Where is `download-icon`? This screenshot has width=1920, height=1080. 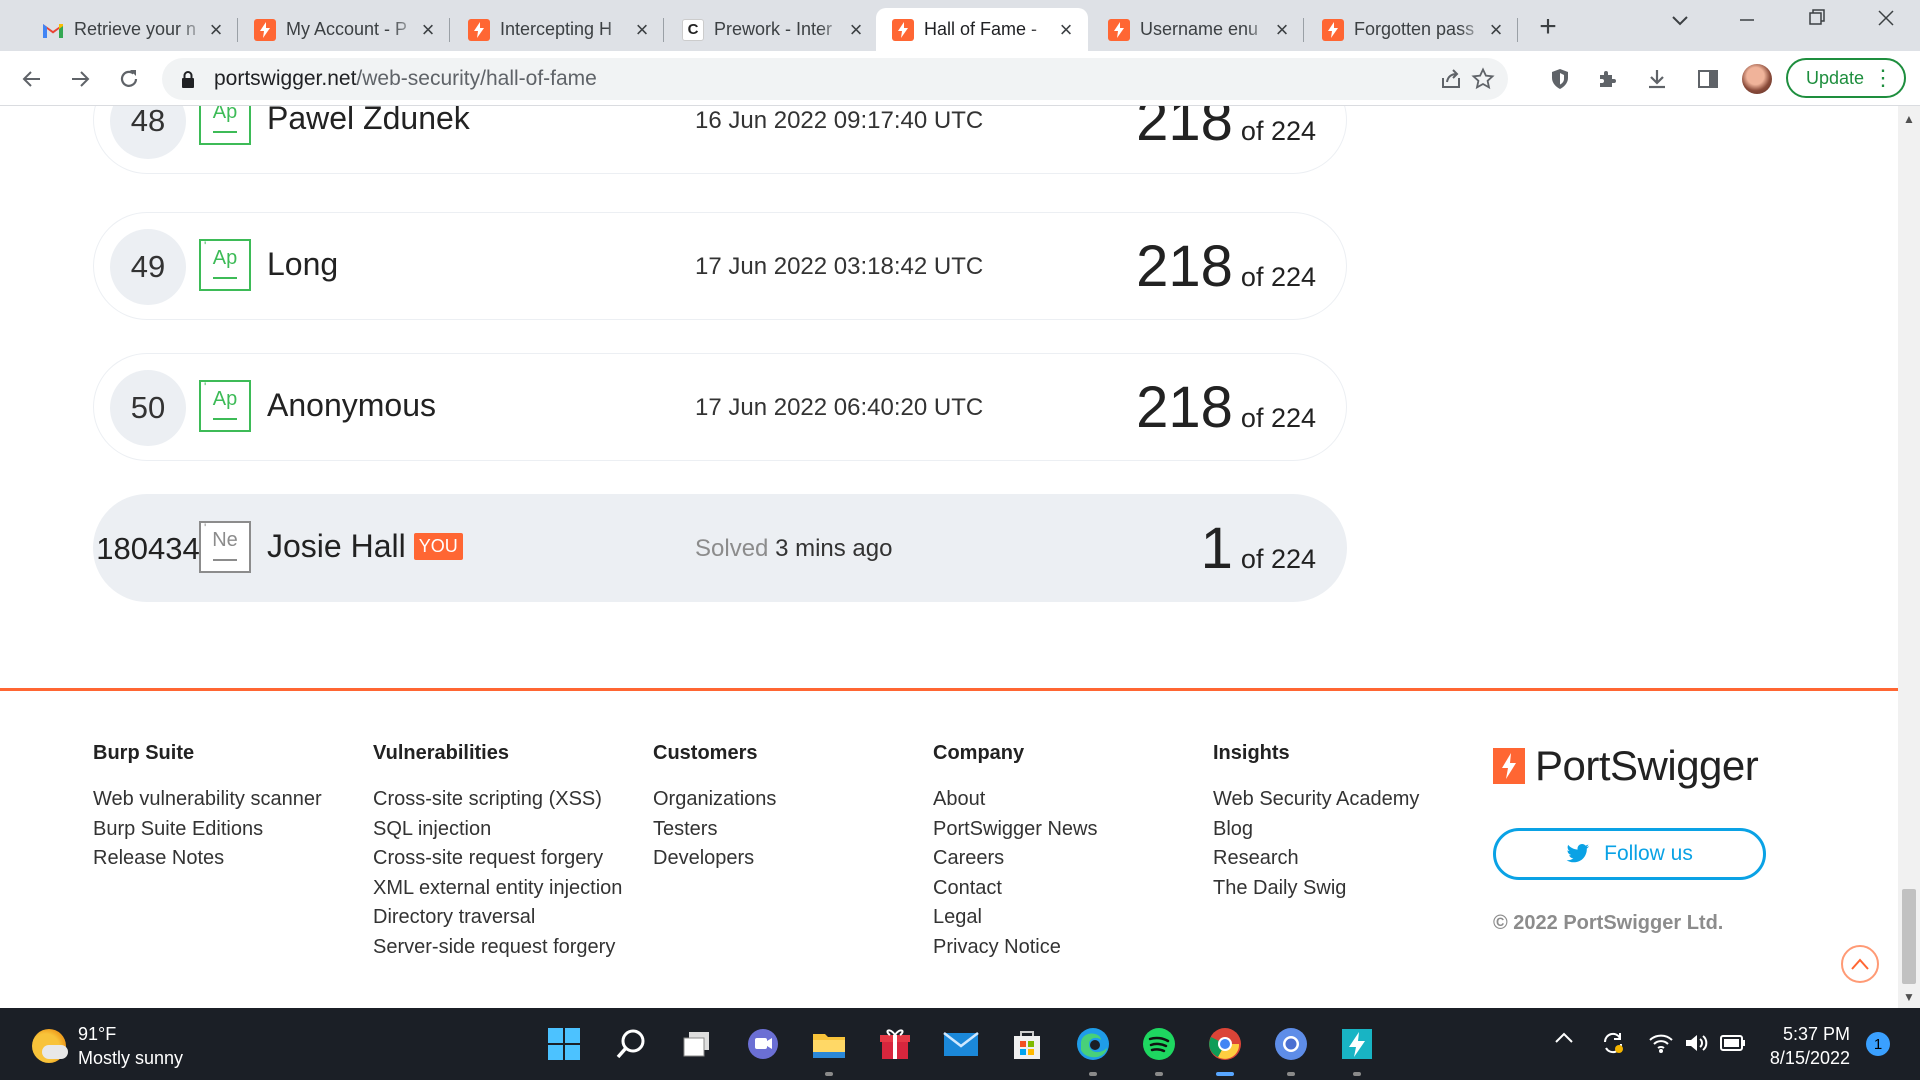 download-icon is located at coordinates (1657, 79).